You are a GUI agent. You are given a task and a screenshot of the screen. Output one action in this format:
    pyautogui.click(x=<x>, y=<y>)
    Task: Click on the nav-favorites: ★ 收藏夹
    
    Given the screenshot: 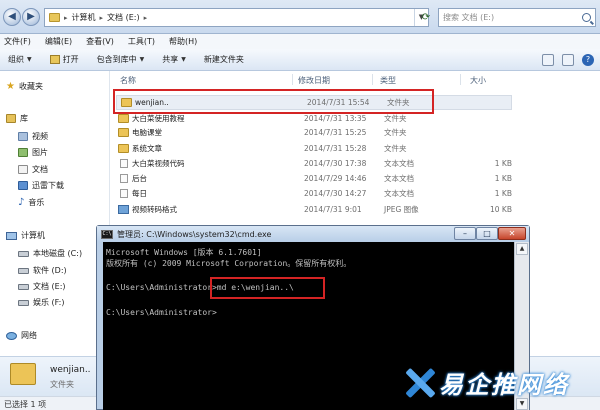 What is the action you would take?
    pyautogui.click(x=24, y=86)
    